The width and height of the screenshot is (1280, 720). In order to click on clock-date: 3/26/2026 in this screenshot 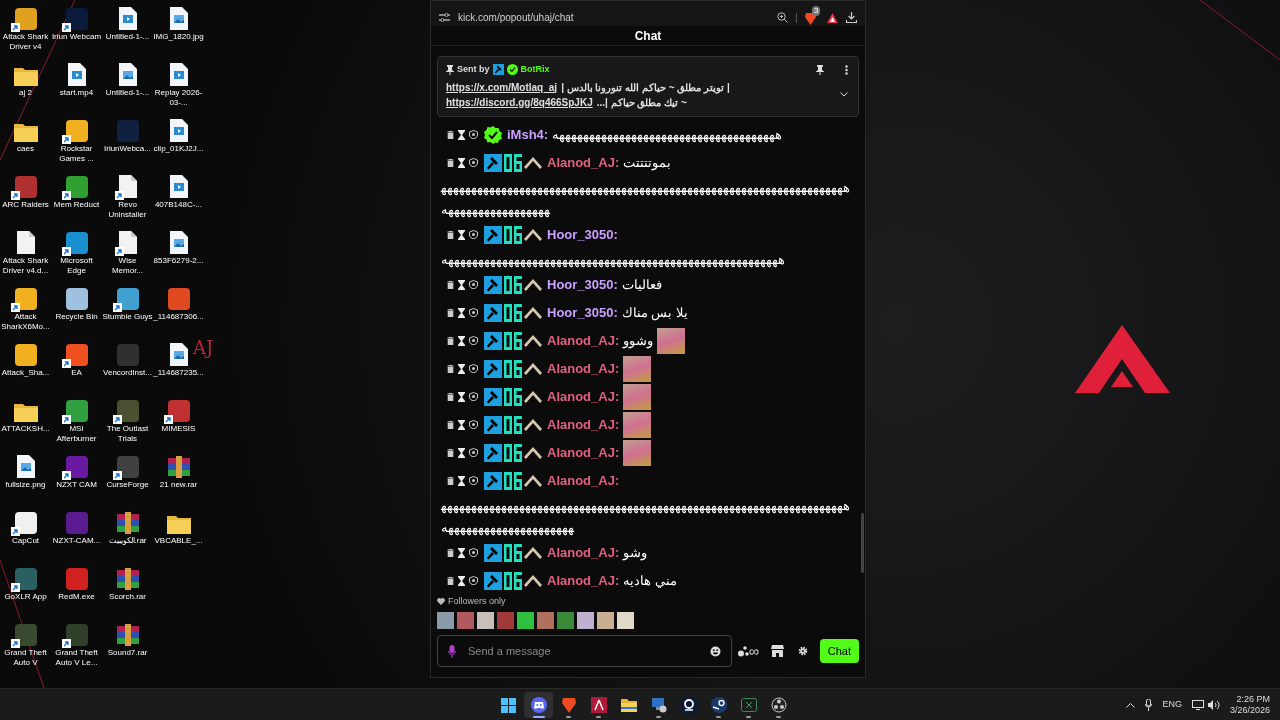, I will do `click(1249, 710)`.